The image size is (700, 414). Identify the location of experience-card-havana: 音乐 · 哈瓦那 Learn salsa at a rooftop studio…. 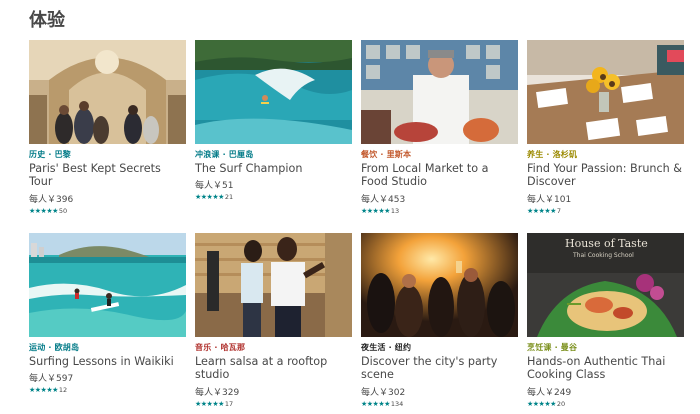
(273, 320).